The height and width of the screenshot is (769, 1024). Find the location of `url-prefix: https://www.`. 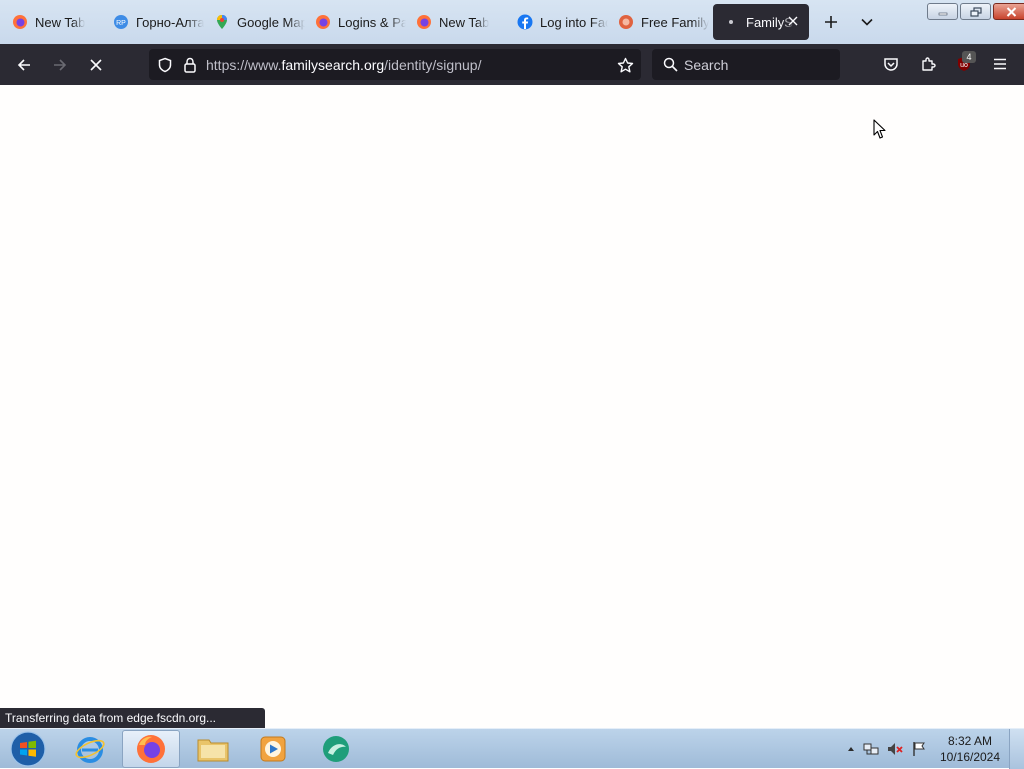

url-prefix: https://www. is located at coordinates (244, 64).